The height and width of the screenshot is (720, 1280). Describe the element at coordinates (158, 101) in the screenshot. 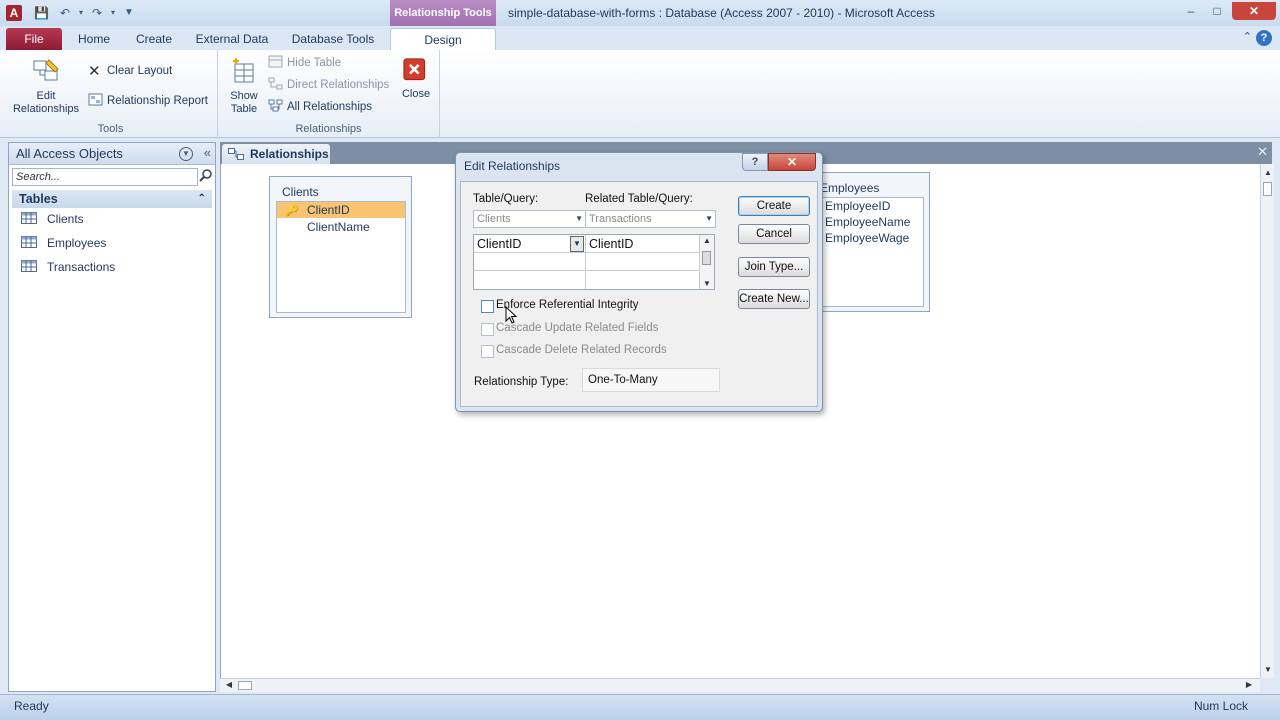

I see `relationship-report-label: Relationship Report` at that location.